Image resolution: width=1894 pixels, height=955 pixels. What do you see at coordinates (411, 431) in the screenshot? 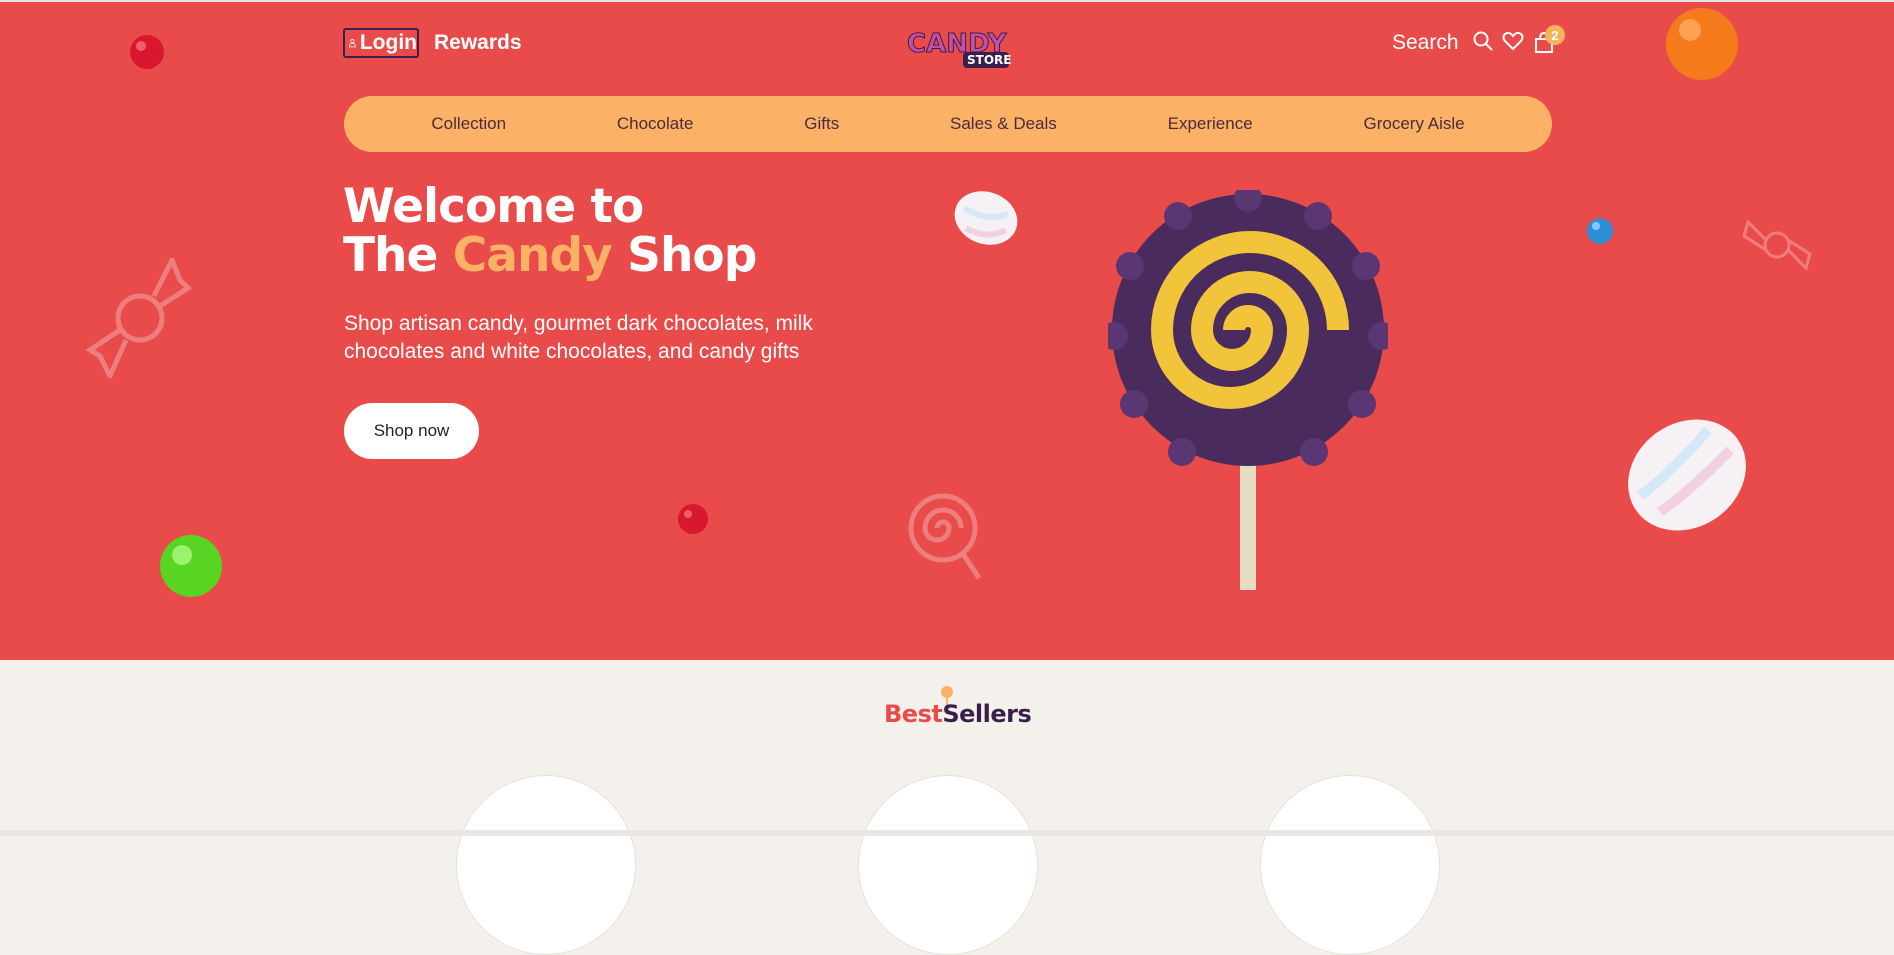
I see `shop-now-button: Shop now` at bounding box center [411, 431].